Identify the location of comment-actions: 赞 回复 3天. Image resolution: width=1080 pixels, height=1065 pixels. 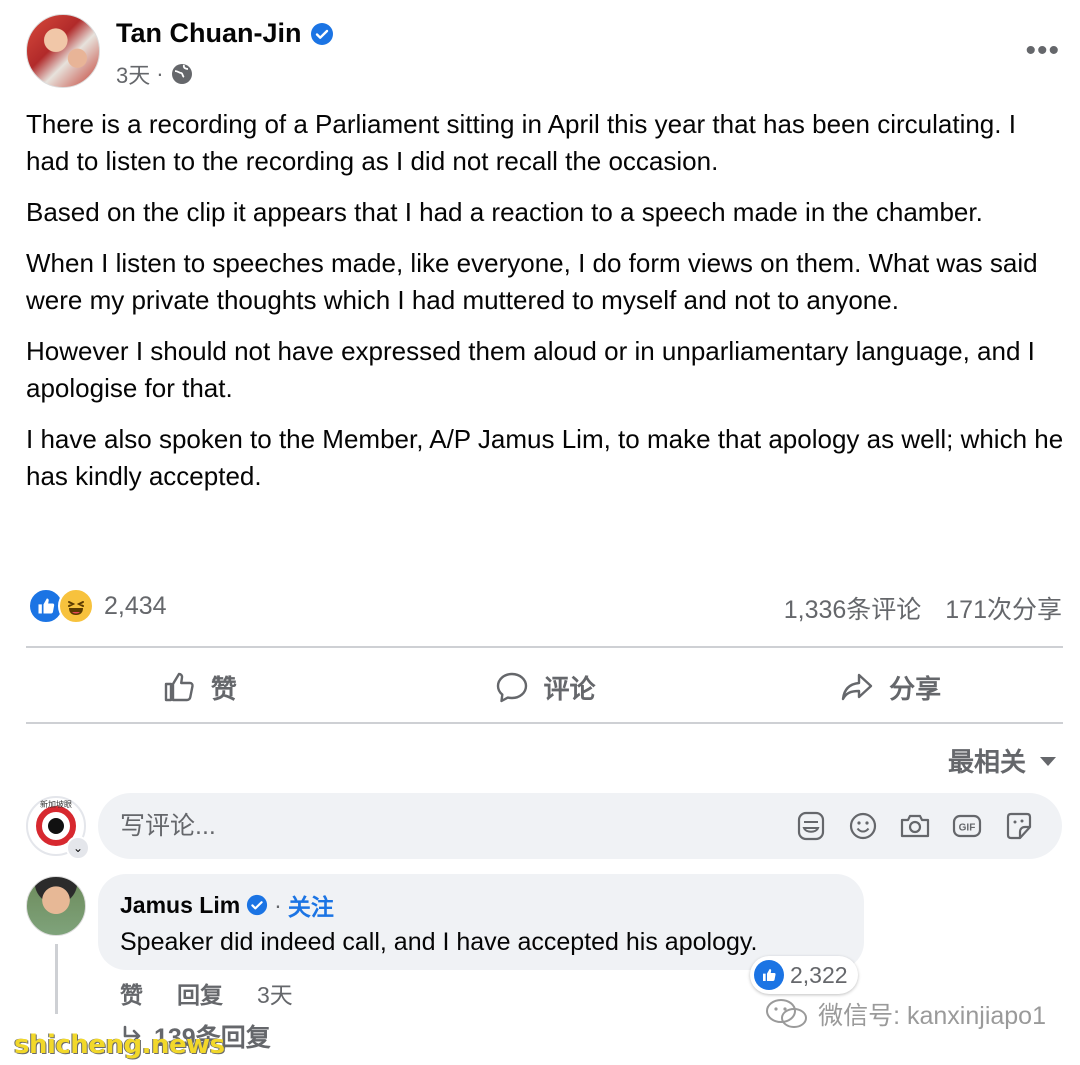
(206, 993).